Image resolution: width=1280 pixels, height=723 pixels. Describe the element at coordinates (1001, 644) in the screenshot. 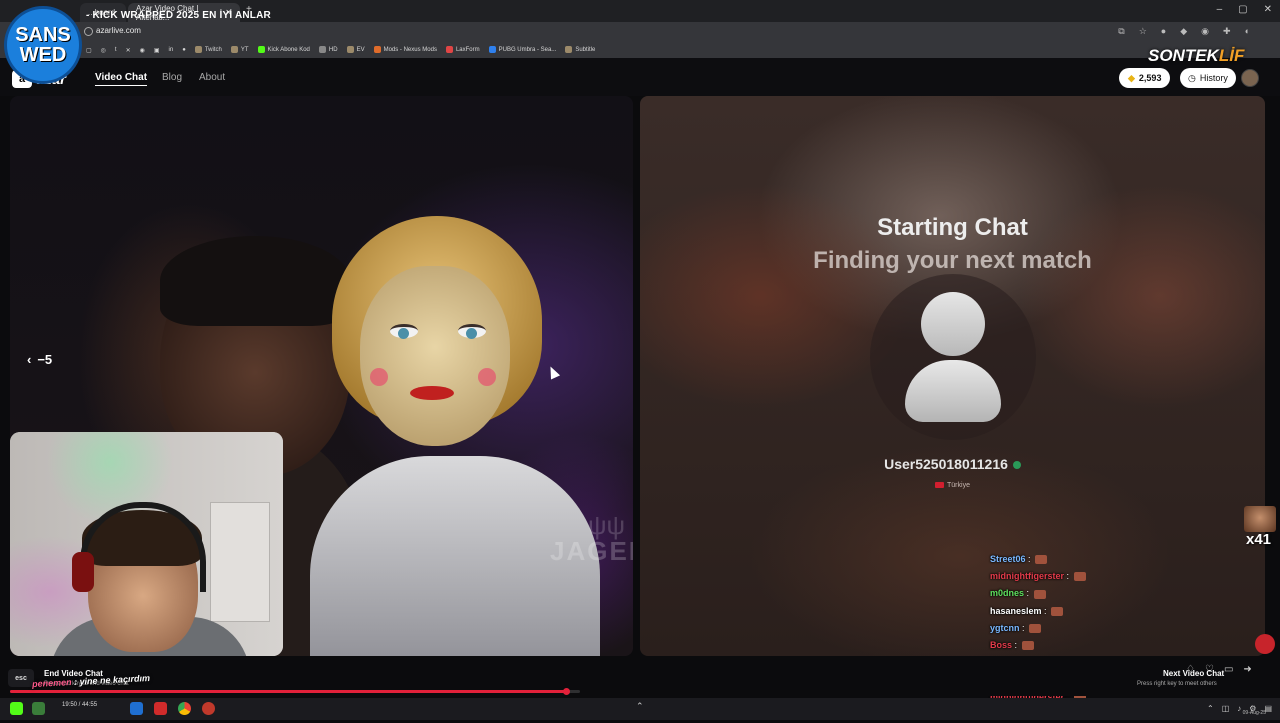

I see `chat-username: Boss` at that location.